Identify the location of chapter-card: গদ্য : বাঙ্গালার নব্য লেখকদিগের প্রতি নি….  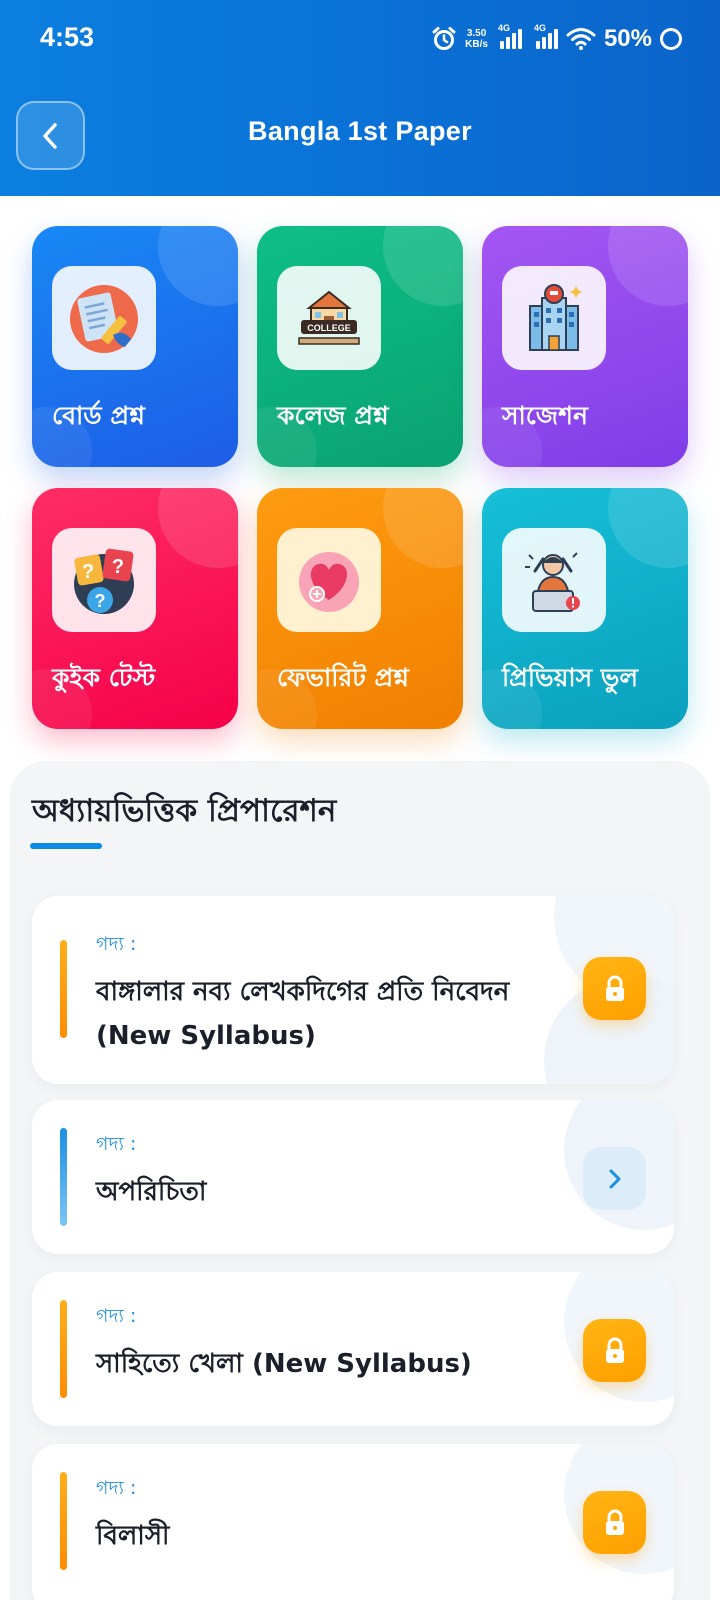
(353, 990).